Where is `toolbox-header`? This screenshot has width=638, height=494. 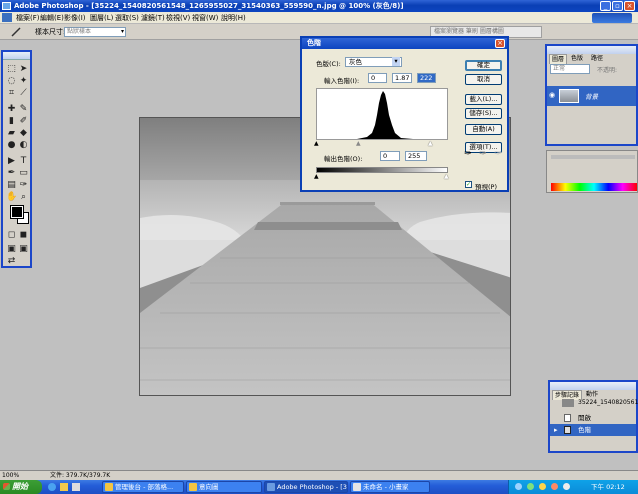
toolbox-header is located at coordinates (16, 56).